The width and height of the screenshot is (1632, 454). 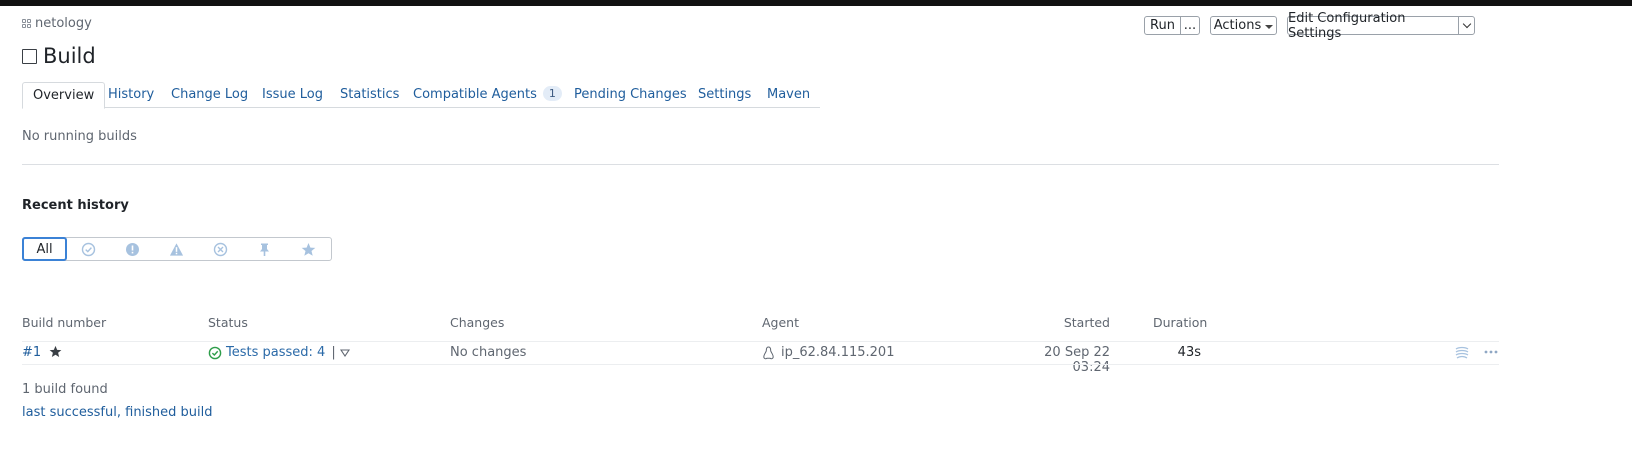 I want to click on table-row: #1, so click(x=42, y=353).